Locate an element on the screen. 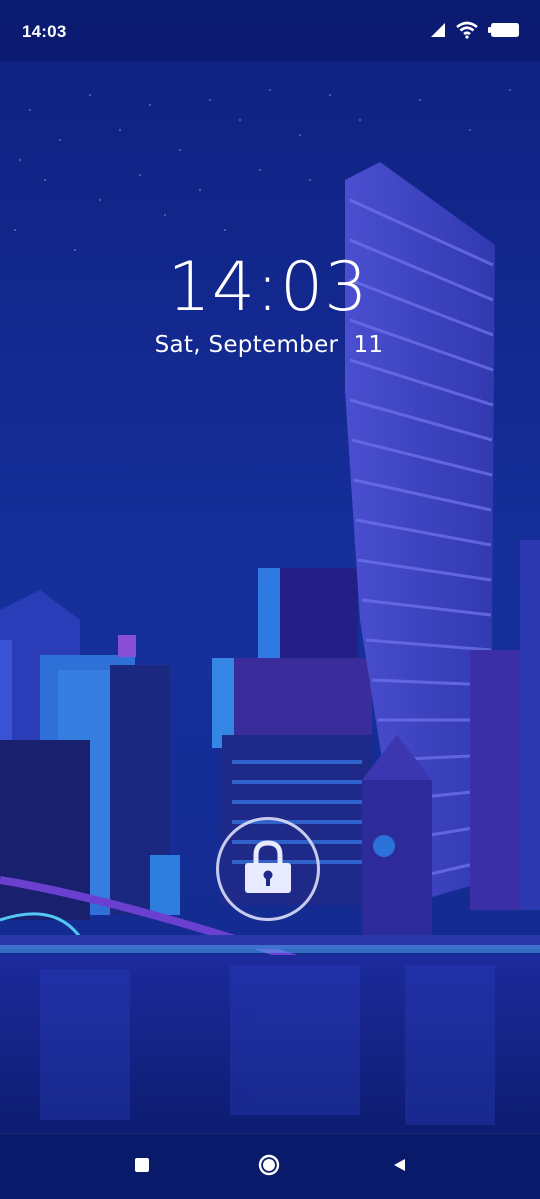 The width and height of the screenshot is (540, 1199). back-button is located at coordinates (399, 1166).